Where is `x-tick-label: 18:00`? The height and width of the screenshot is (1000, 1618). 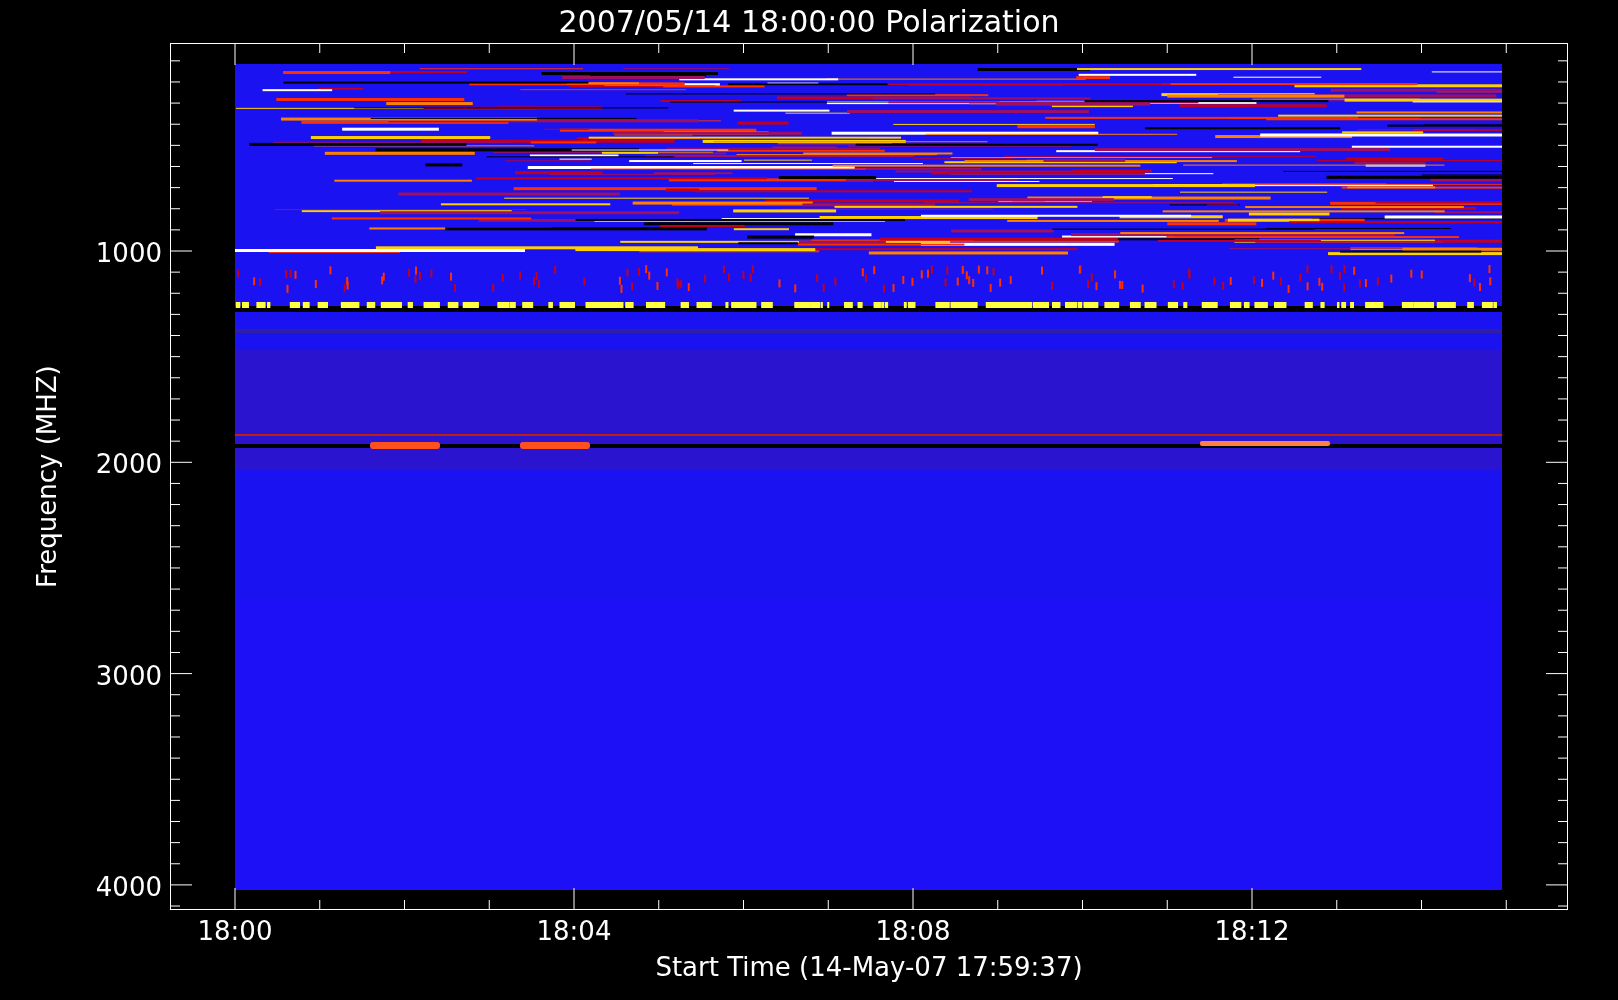
x-tick-label: 18:00 is located at coordinates (235, 932).